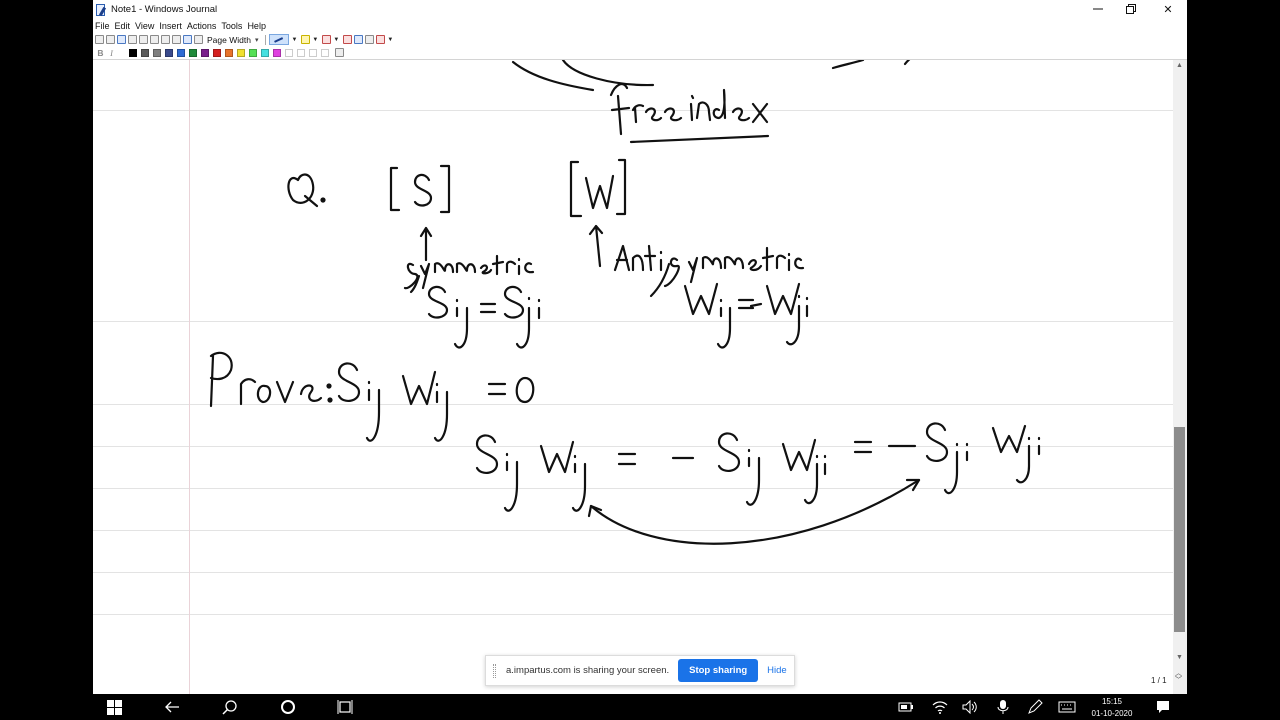 The image size is (1280, 720). I want to click on back-button, so click(172, 707).